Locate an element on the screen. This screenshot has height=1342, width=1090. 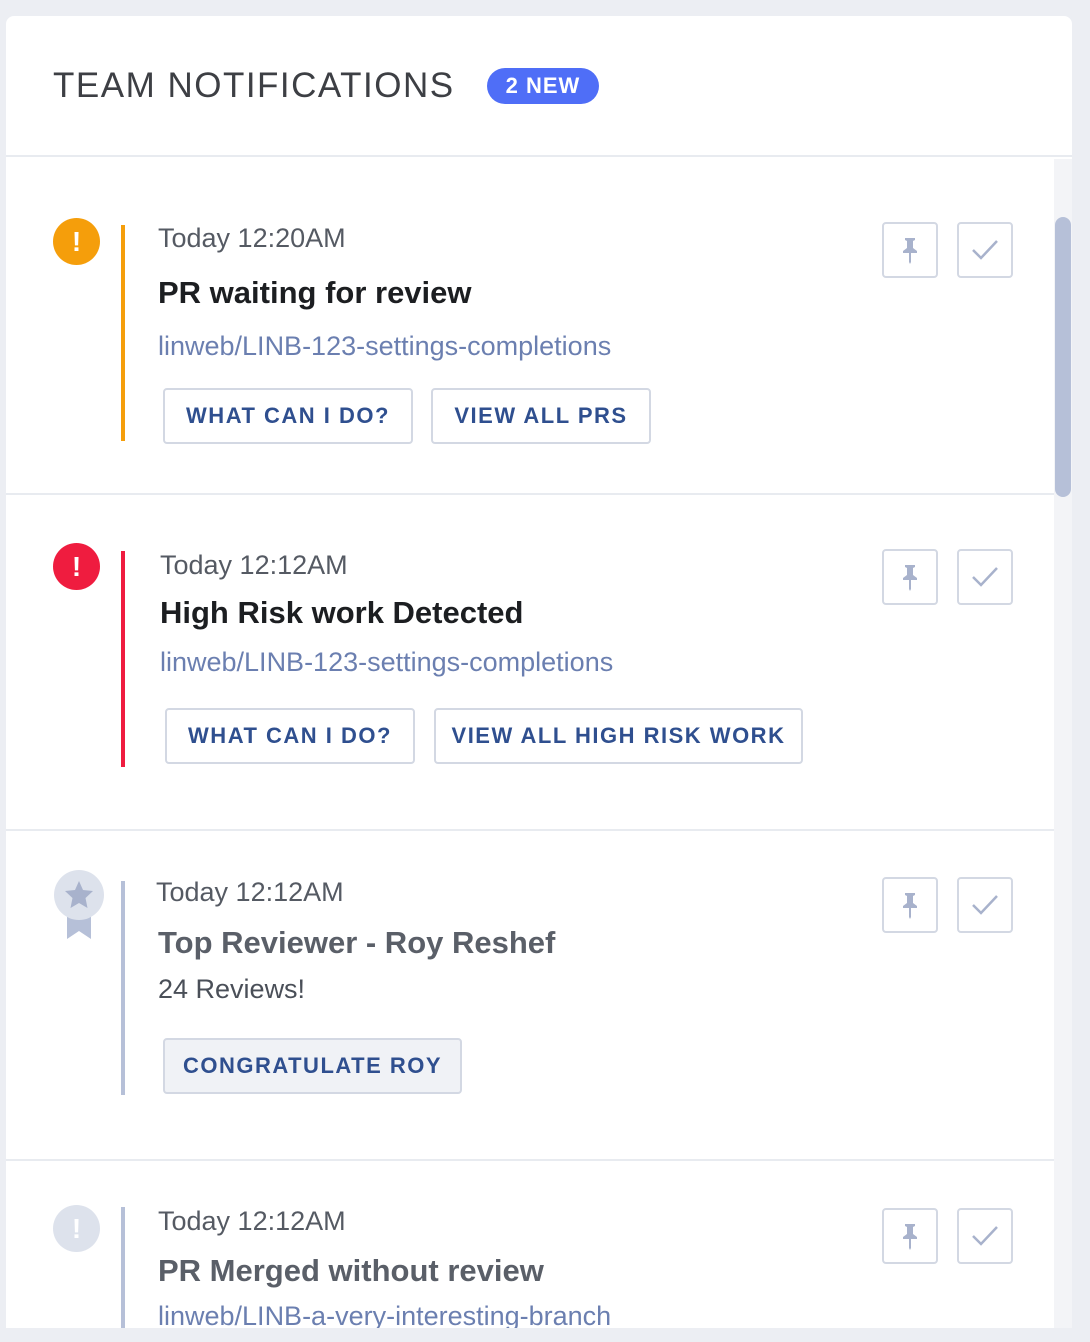
branch-link: linweb/LINB-a-very-interesting-branch is located at coordinates (384, 1314).